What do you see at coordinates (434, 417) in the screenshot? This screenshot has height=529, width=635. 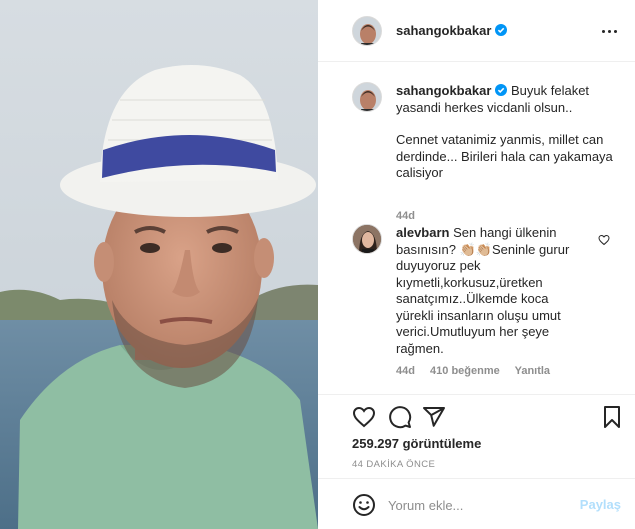 I see `share-icon` at bounding box center [434, 417].